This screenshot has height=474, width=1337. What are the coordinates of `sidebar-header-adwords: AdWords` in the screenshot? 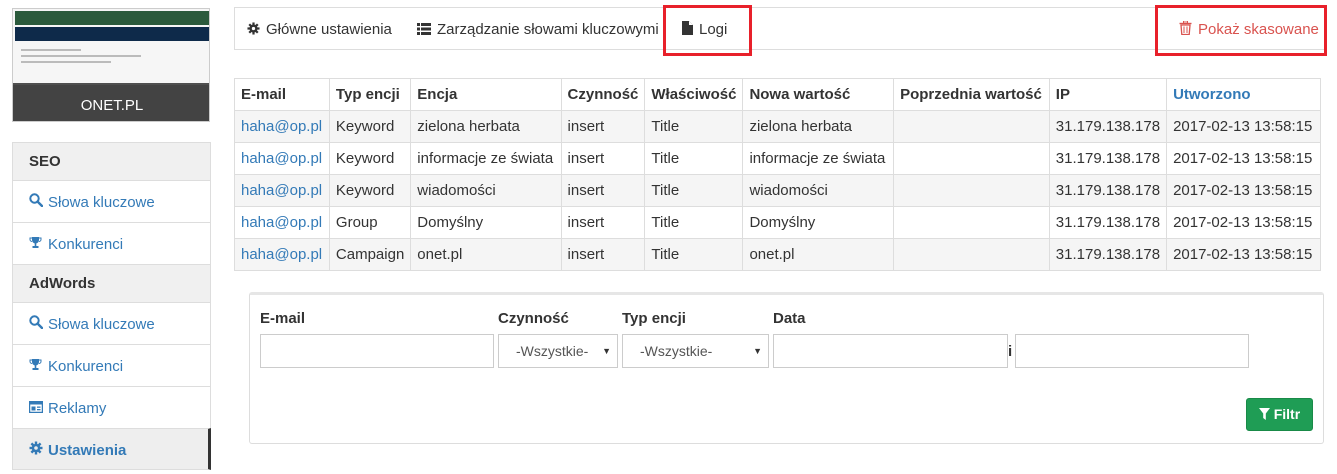 It's located at (111, 283).